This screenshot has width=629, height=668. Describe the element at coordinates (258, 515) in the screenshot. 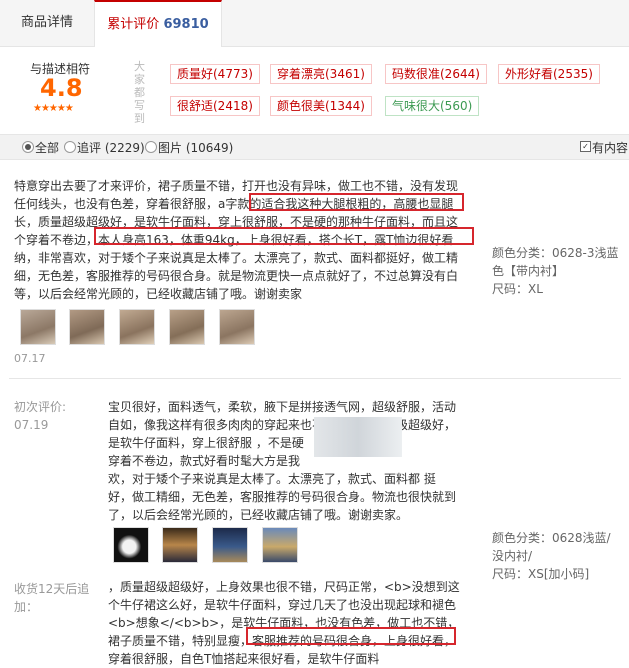

I see `review-2-line: 了，以后会经常光顾的，已经收藏店铺了哦。谢谢卖家。` at that location.